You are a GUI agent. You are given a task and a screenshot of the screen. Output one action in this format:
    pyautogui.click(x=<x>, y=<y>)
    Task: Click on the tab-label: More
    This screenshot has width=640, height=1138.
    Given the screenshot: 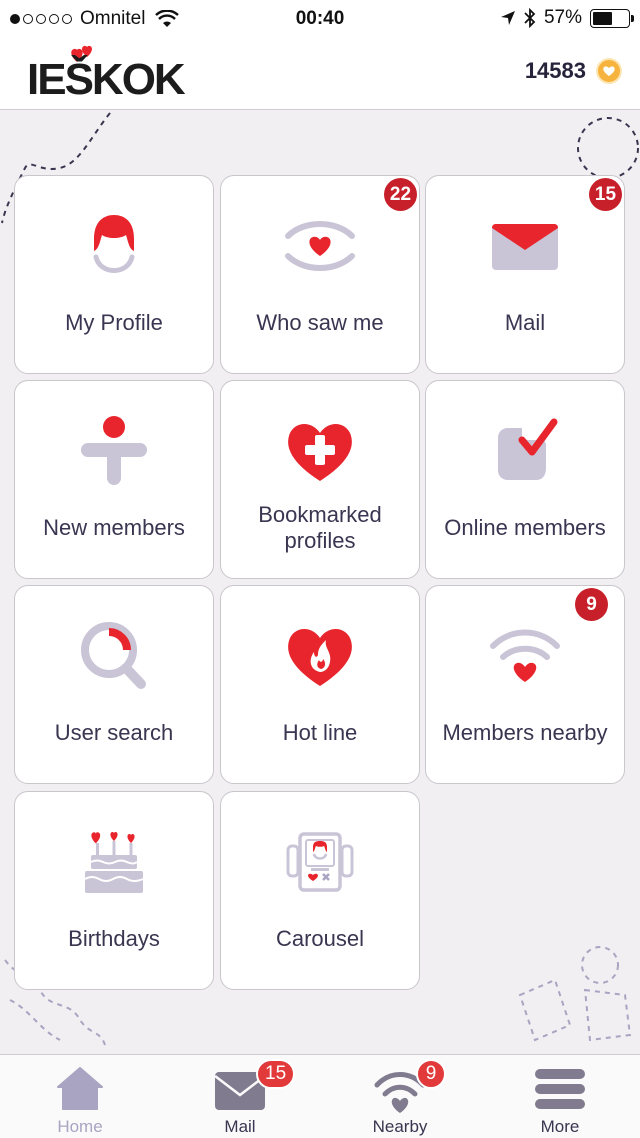 What is the action you would take?
    pyautogui.click(x=560, y=1126)
    